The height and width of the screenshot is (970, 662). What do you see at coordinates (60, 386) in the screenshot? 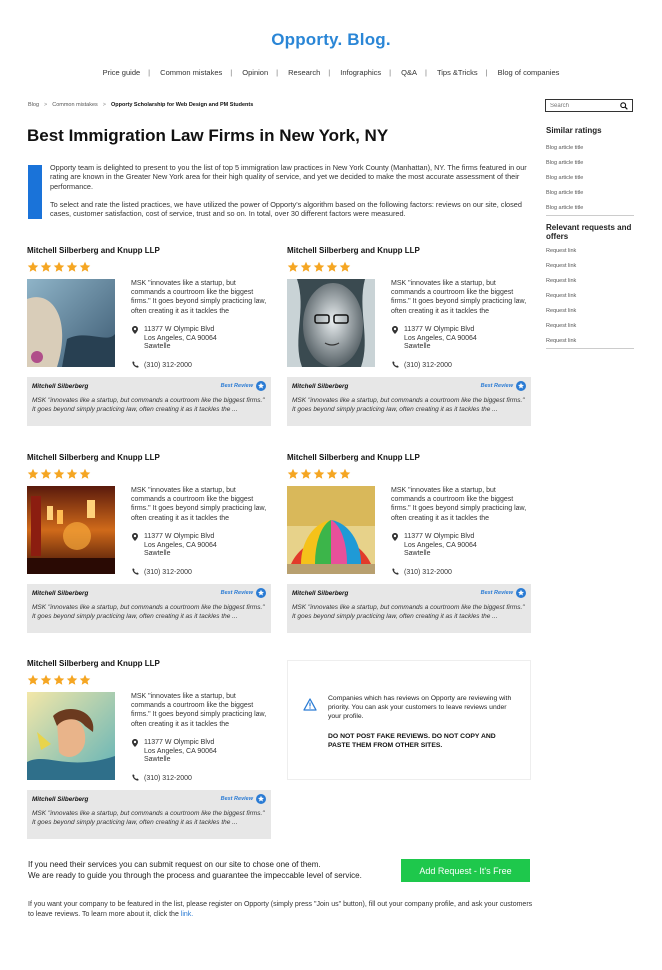
I see `reviewer-name: Mitchell Silberberg` at bounding box center [60, 386].